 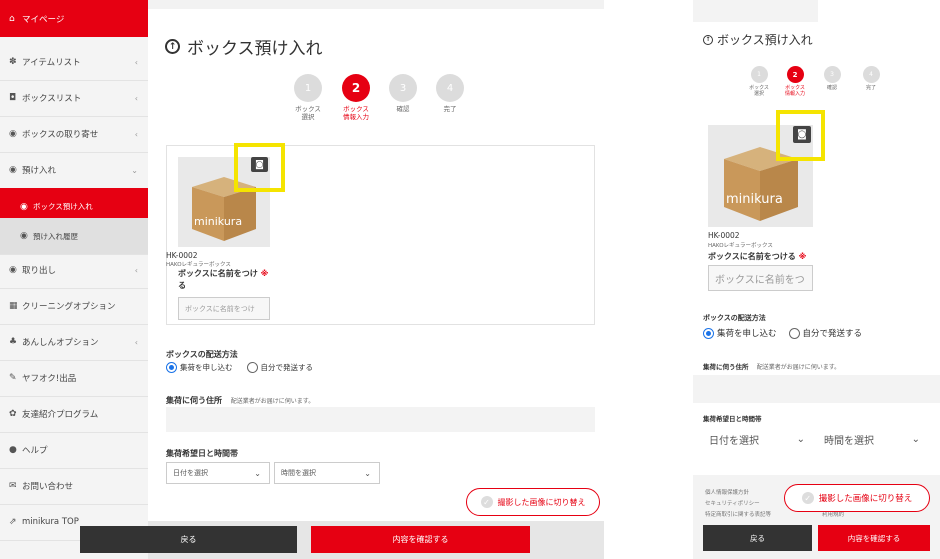 I want to click on box-name-label: ボックスに名前をつけ ※ る, so click(x=223, y=280).